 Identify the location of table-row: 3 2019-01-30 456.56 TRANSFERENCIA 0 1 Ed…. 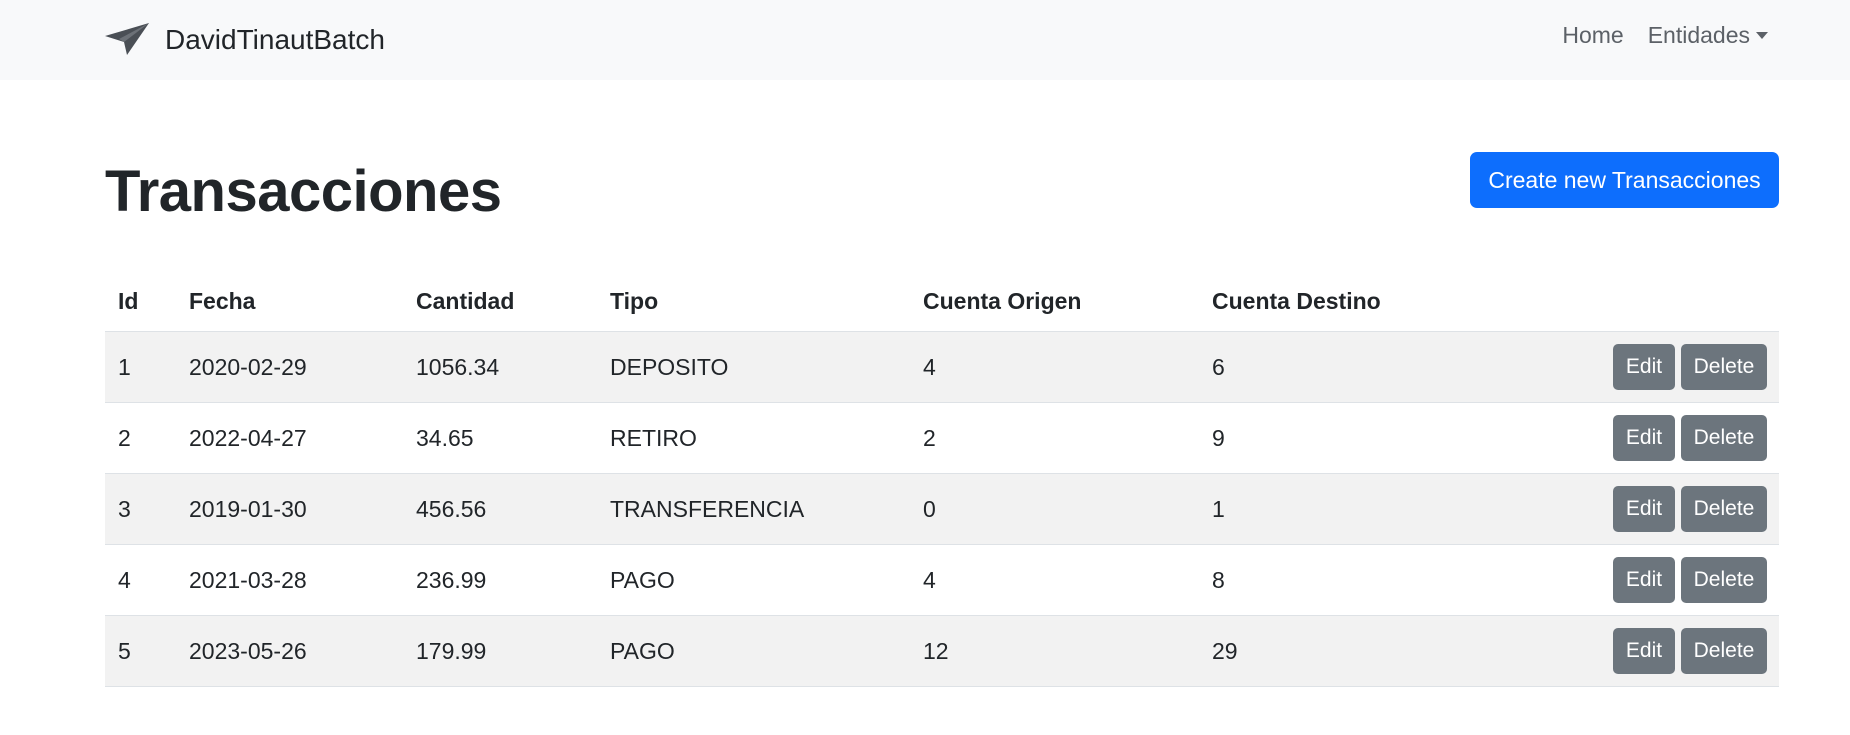
(942, 509).